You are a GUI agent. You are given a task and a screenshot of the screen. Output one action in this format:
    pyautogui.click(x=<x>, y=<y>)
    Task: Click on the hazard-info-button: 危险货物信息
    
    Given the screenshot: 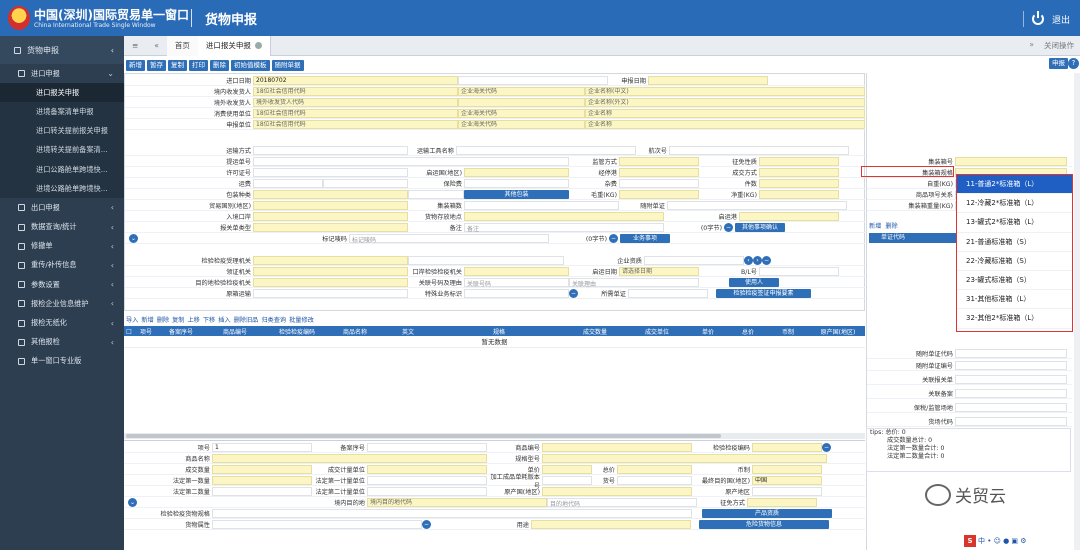 What is the action you would take?
    pyautogui.click(x=764, y=525)
    